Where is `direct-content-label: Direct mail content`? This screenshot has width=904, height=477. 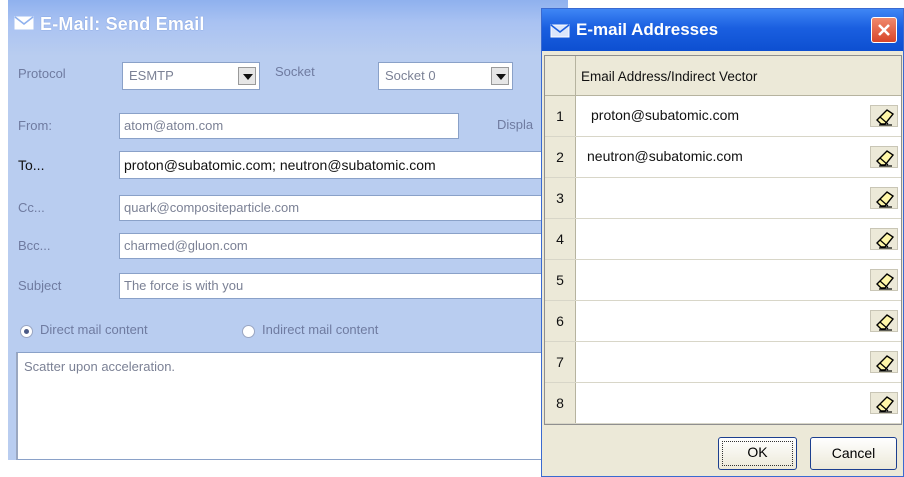
direct-content-label: Direct mail content is located at coordinates (94, 329).